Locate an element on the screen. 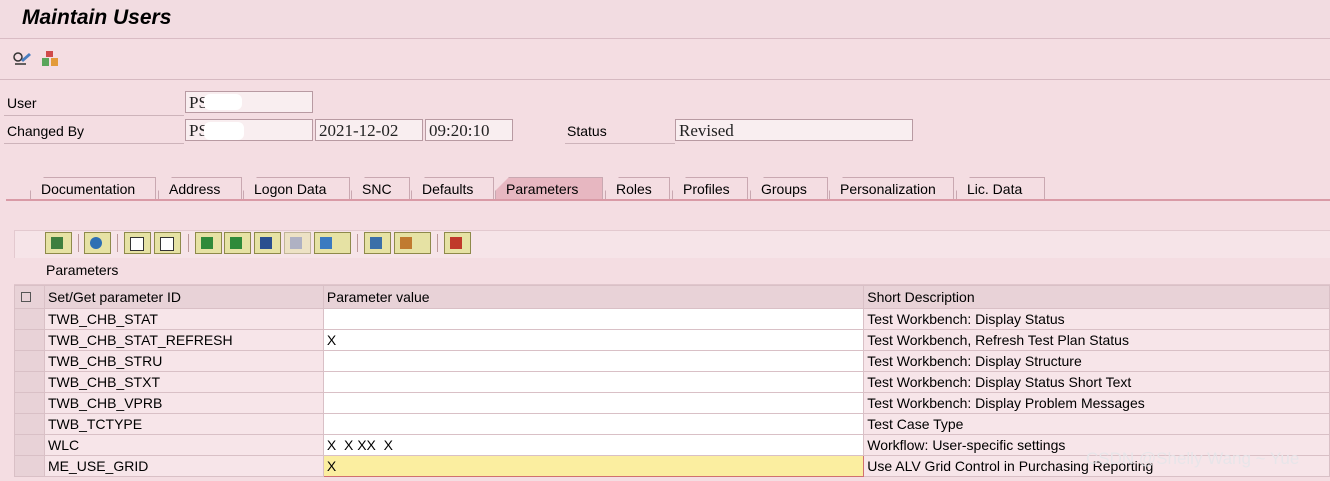 The width and height of the screenshot is (1330, 481). title-bar: Maintain Users is located at coordinates (665, 19).